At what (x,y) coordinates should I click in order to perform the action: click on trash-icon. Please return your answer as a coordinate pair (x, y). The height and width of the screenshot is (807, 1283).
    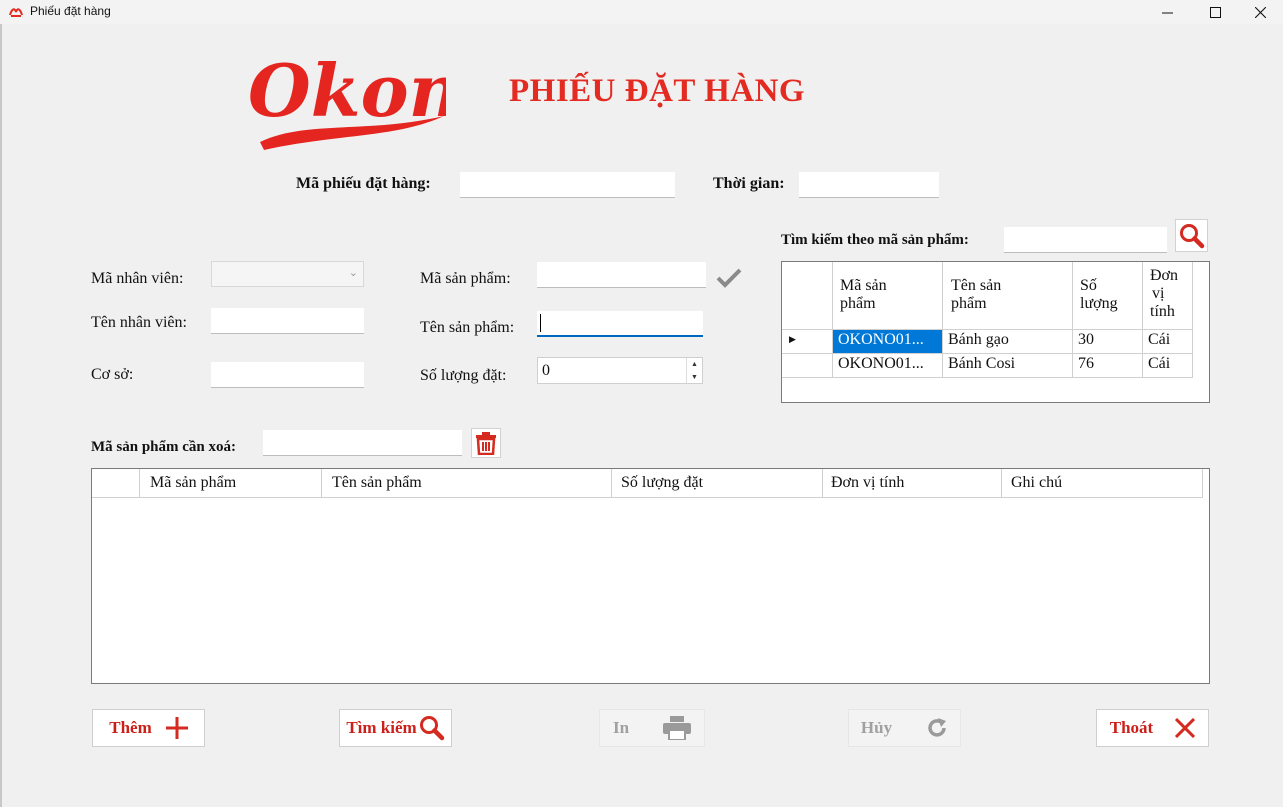
    Looking at the image, I should click on (486, 443).